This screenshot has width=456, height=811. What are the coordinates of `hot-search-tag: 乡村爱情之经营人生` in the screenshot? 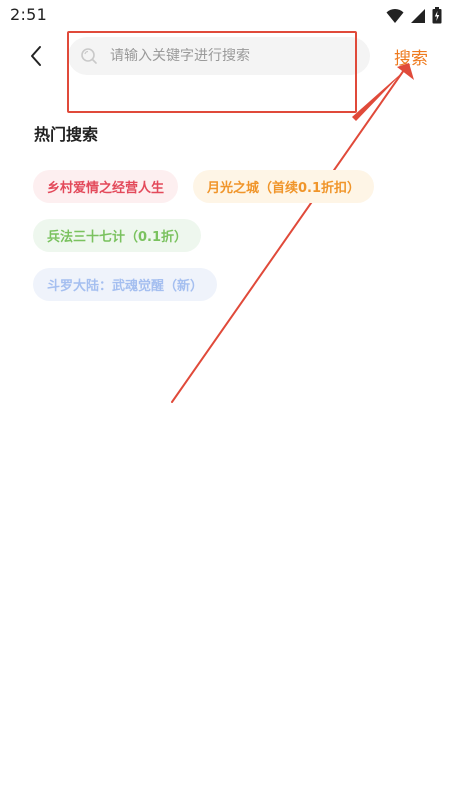 It's located at (106, 186).